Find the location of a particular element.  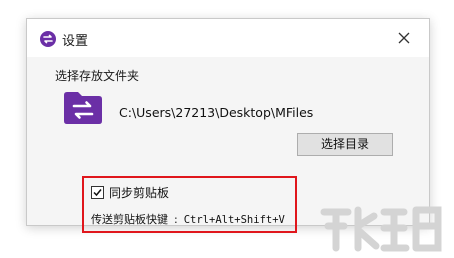

watermark-logo is located at coordinates (385, 226).